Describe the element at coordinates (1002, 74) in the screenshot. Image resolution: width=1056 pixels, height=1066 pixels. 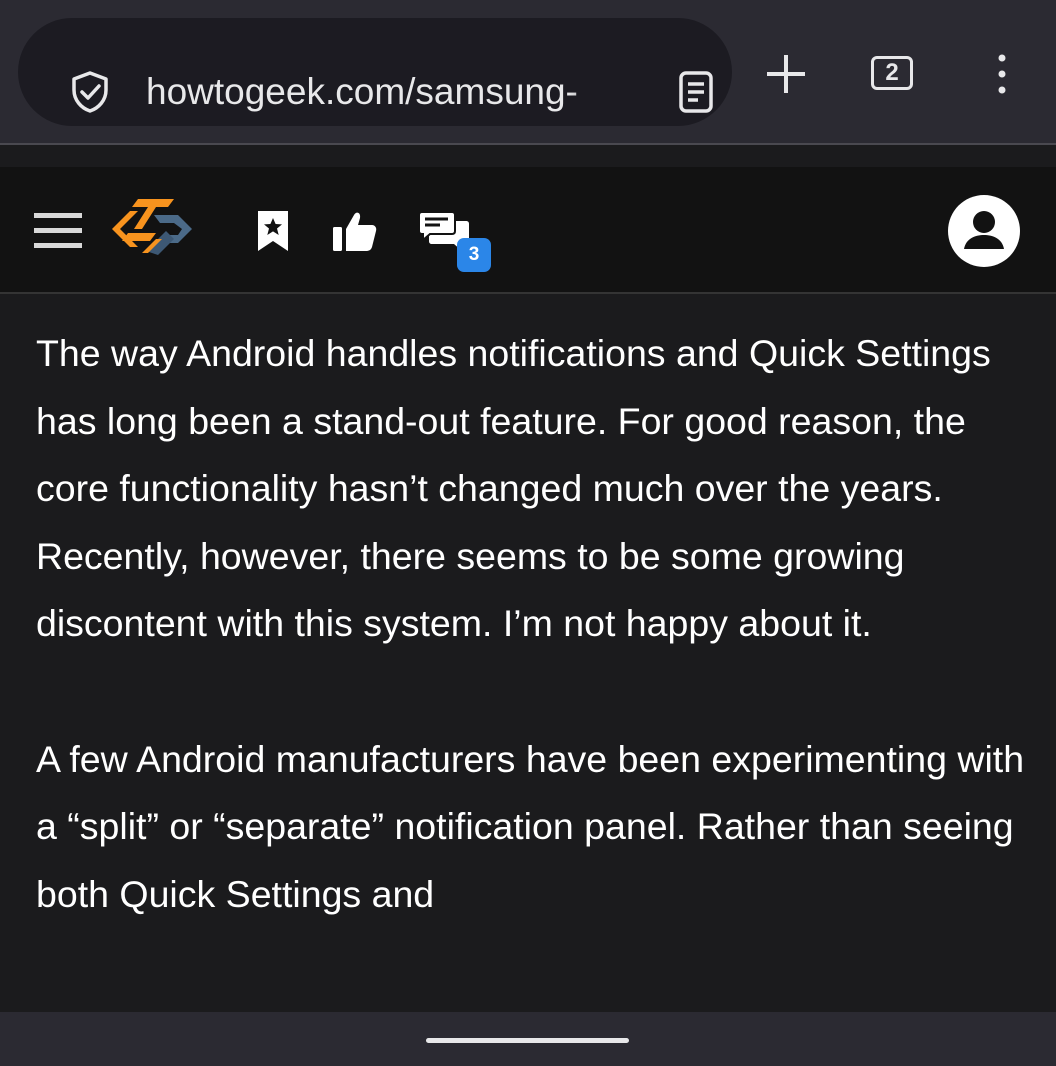
I see `more-vert-icon` at that location.